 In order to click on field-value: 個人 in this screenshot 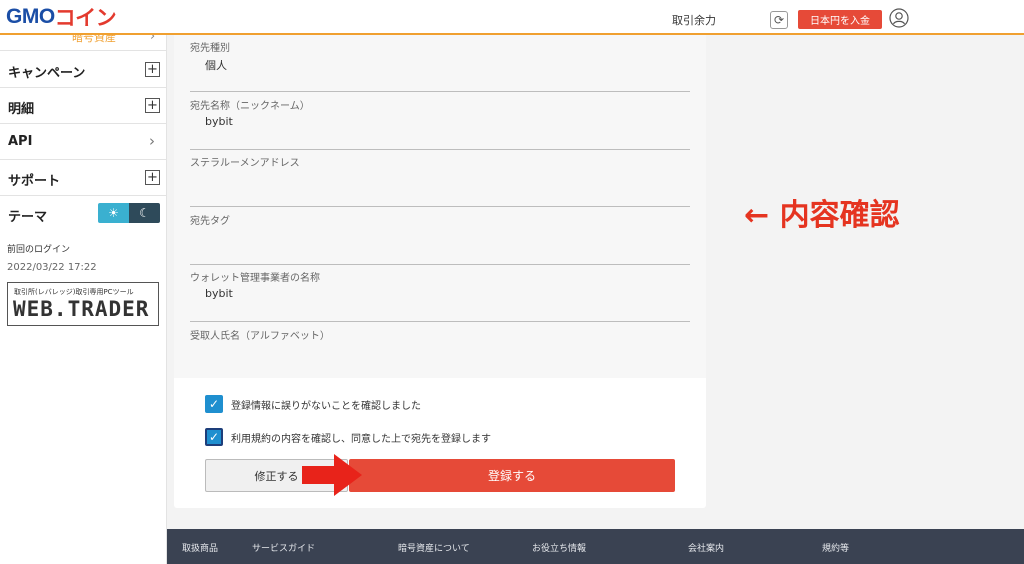, I will do `click(216, 65)`.